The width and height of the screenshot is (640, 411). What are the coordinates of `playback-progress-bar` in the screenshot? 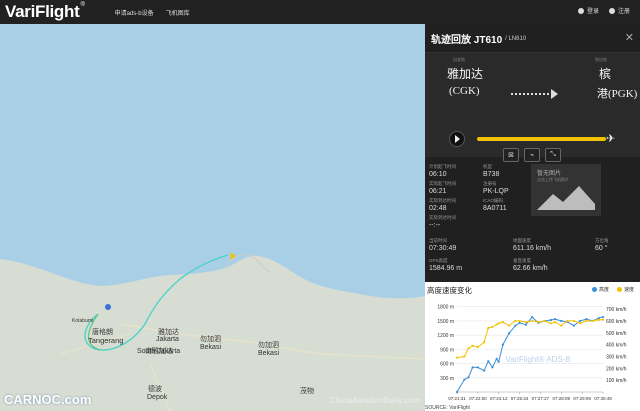 It's located at (541, 139).